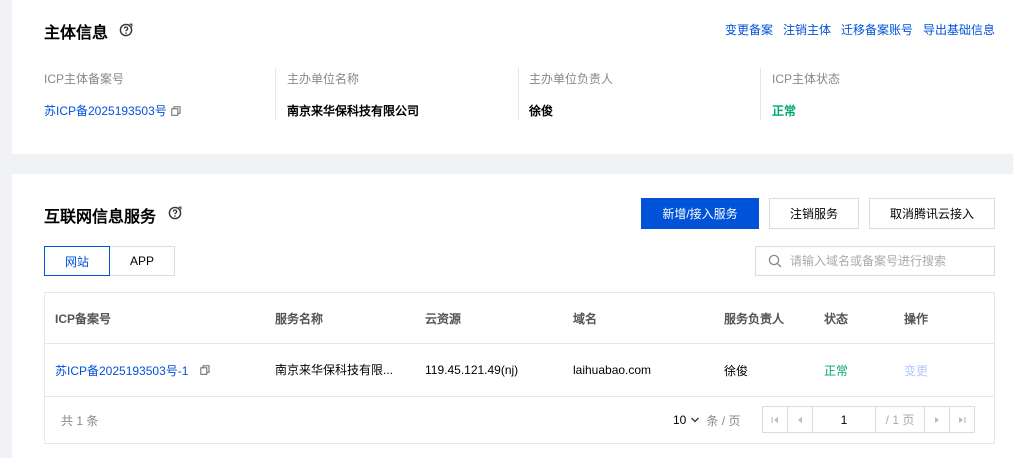 The height and width of the screenshot is (458, 1013). I want to click on pagination: / 1 页, so click(868, 419).